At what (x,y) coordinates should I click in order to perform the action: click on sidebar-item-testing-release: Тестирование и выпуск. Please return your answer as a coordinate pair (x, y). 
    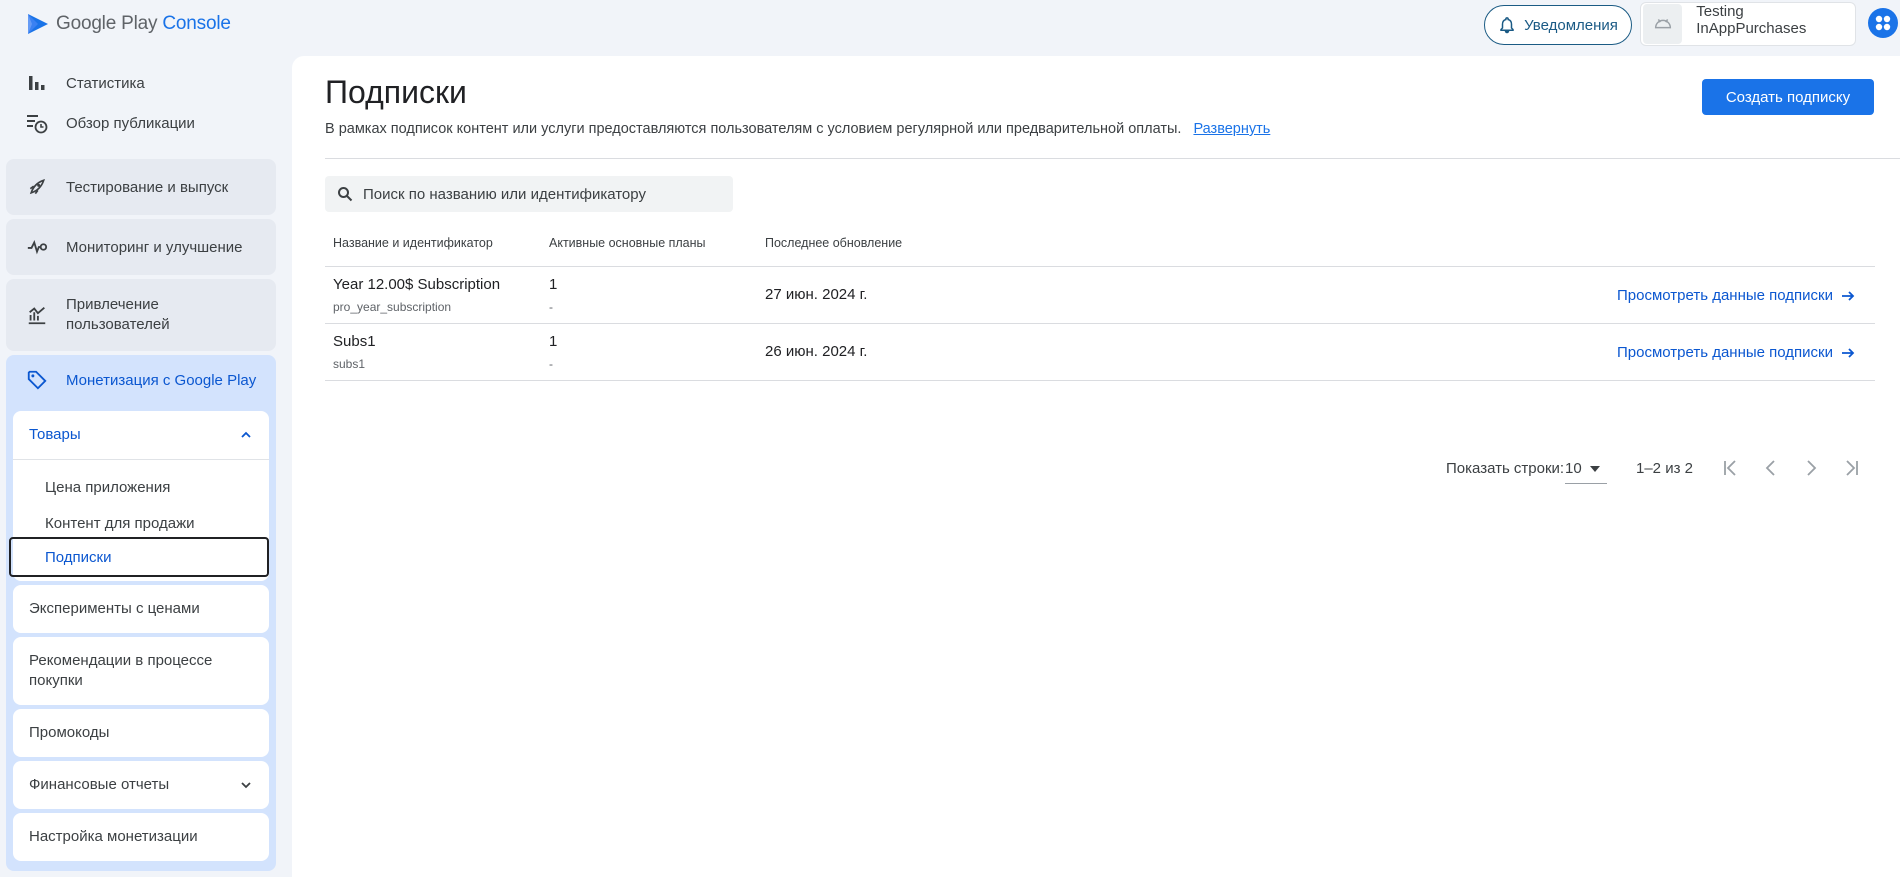
    Looking at the image, I should click on (141, 187).